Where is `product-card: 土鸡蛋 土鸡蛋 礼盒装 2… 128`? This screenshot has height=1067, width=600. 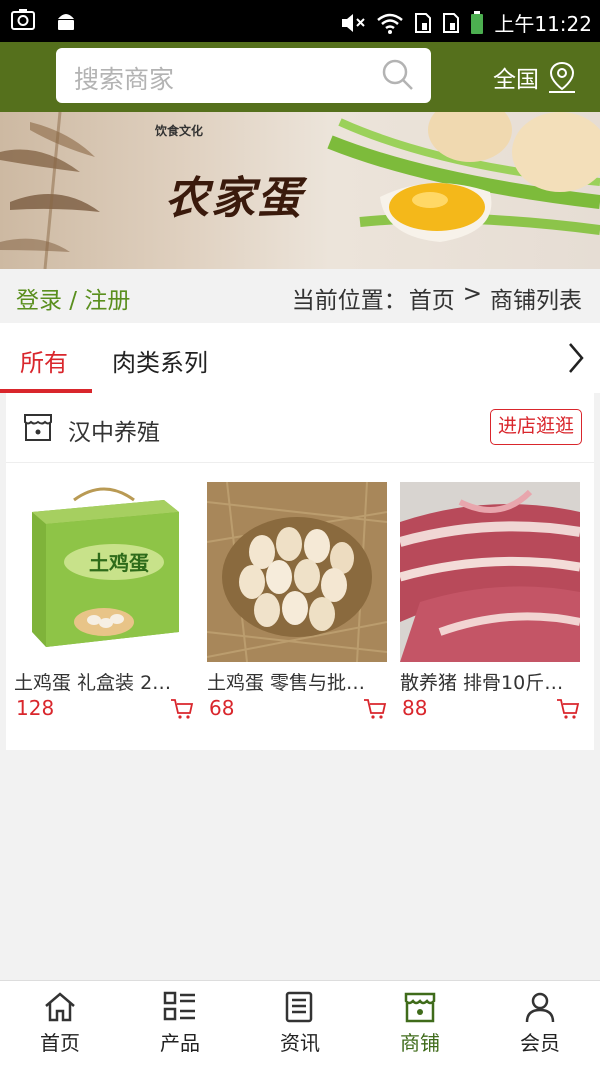
product-card: 土鸡蛋 土鸡蛋 礼盒装 2… 128 is located at coordinates (104, 601).